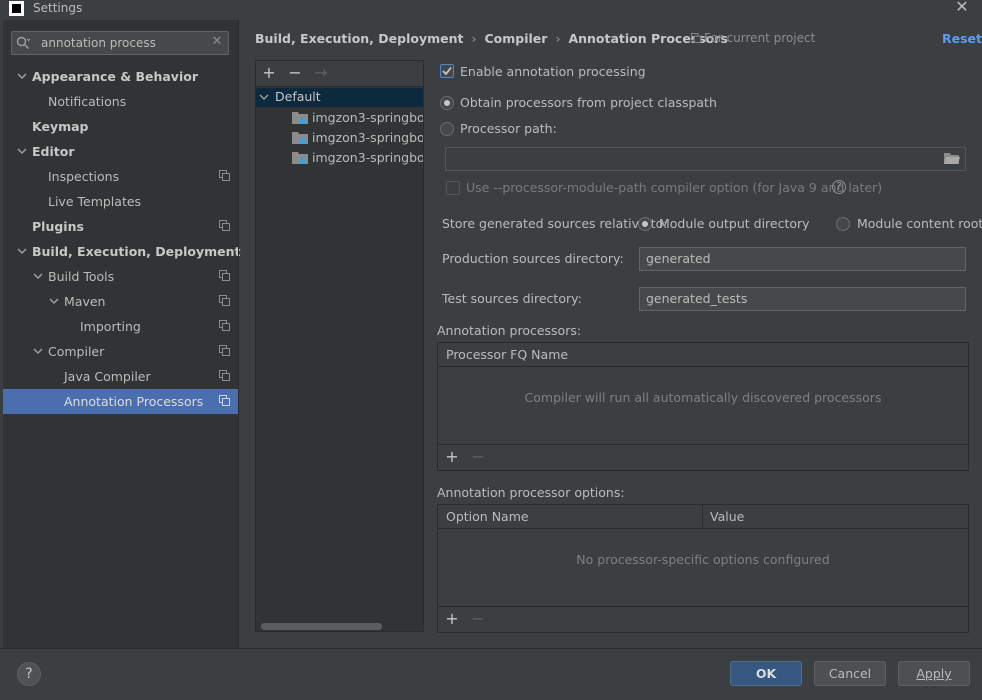  I want to click on table-body: No processor-specific options configured, so click(703, 568).